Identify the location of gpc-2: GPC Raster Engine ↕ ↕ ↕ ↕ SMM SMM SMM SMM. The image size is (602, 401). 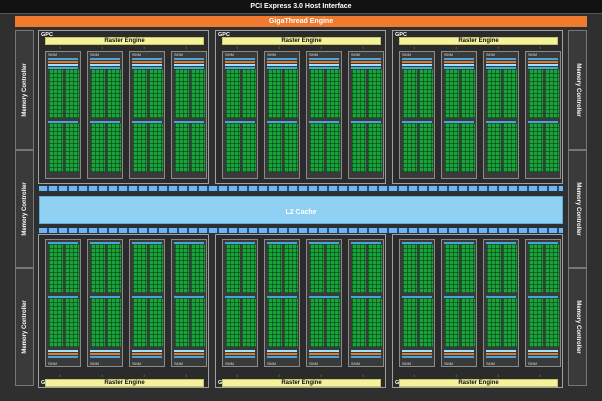
(300, 107).